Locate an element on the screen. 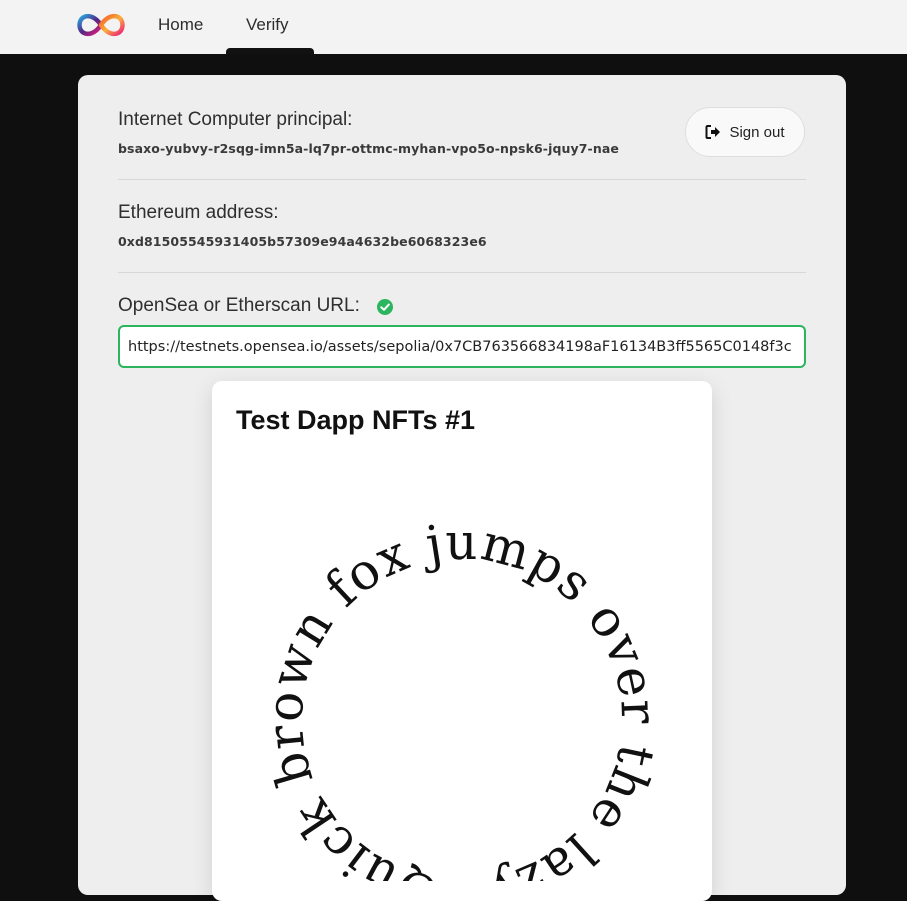 The image size is (907, 901). sign-out-button: Sign out is located at coordinates (745, 132).